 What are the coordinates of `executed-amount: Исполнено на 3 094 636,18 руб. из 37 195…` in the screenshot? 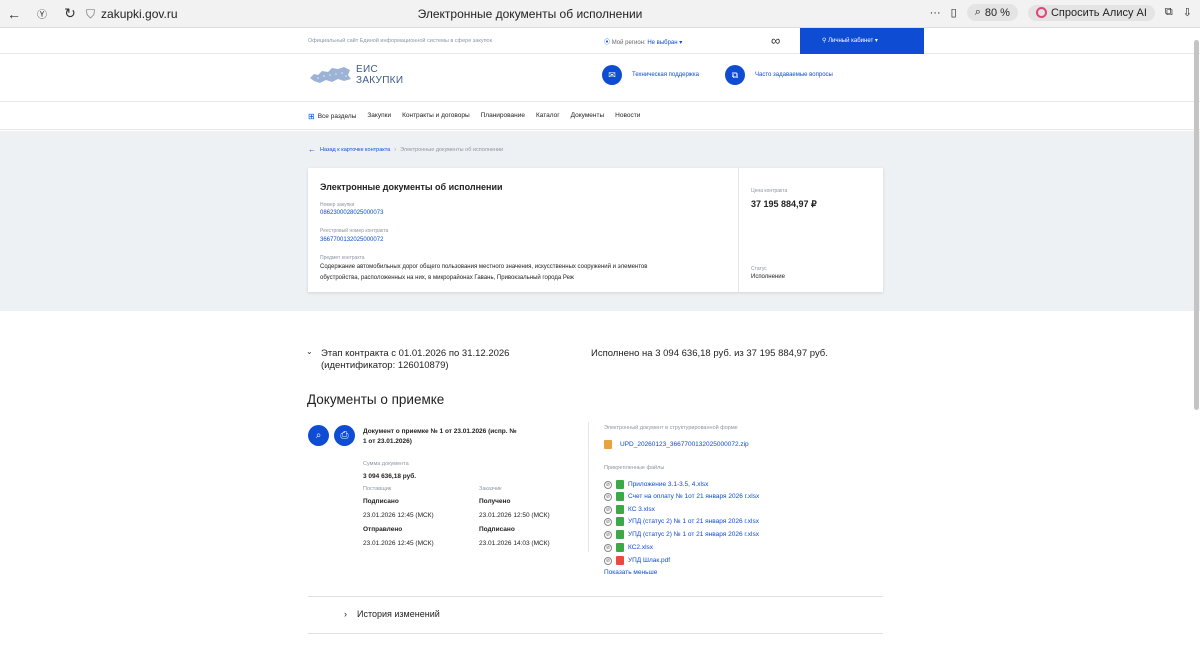 It's located at (709, 353).